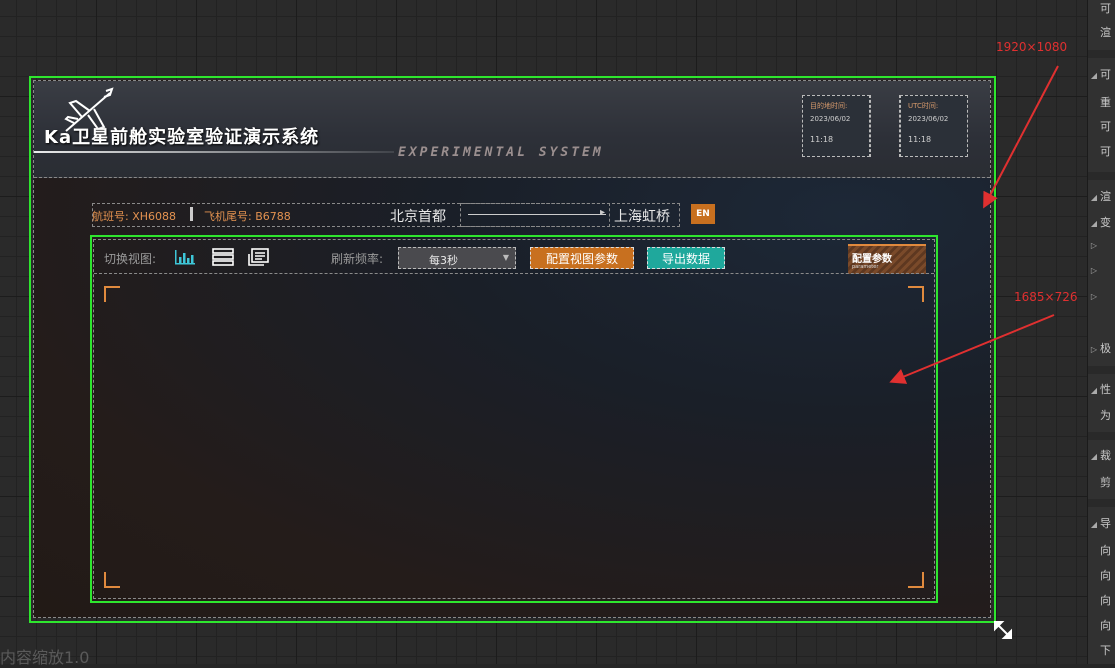 This screenshot has height=668, width=1115. What do you see at coordinates (830, 119) in the screenshot?
I see `local-date: 2023/06/02` at bounding box center [830, 119].